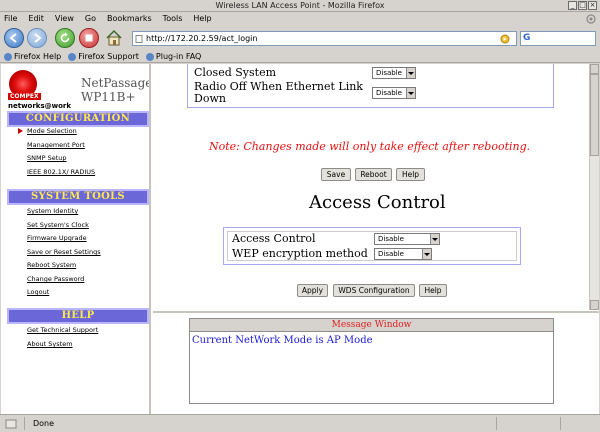 Image resolution: width=600 pixels, height=432 pixels. Describe the element at coordinates (47, 158) in the screenshot. I see `sidebar-link-snmp-setup: SNMP Setup` at that location.